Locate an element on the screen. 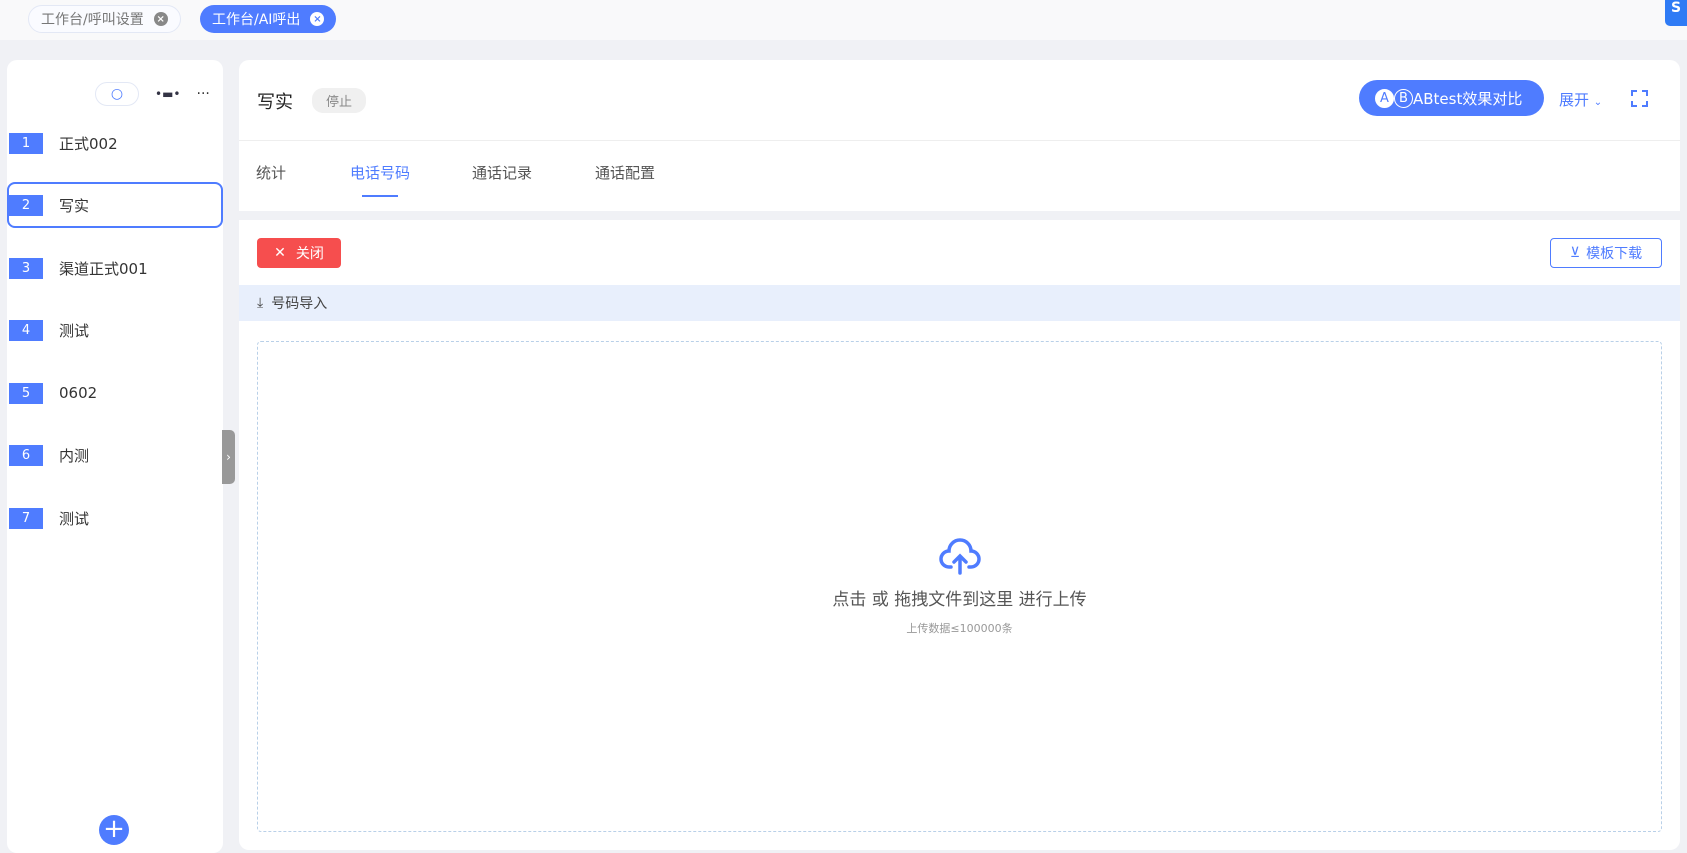 The image size is (1687, 853). abtest-button: A B ABtest效果对比 is located at coordinates (1451, 98).